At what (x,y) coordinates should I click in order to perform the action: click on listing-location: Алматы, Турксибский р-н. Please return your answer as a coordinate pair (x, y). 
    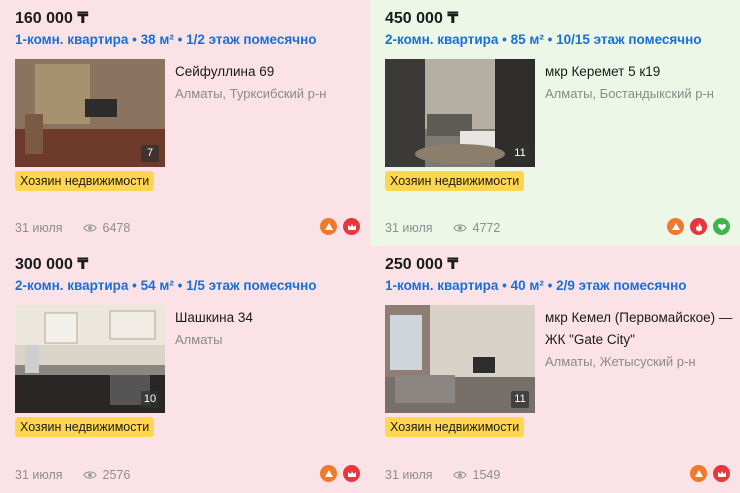
    Looking at the image, I should click on (251, 93).